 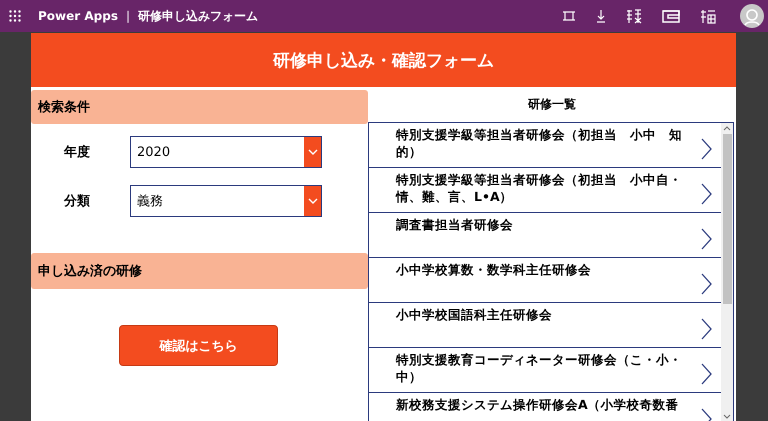 I want to click on scrollbar-thumb, so click(x=727, y=219).